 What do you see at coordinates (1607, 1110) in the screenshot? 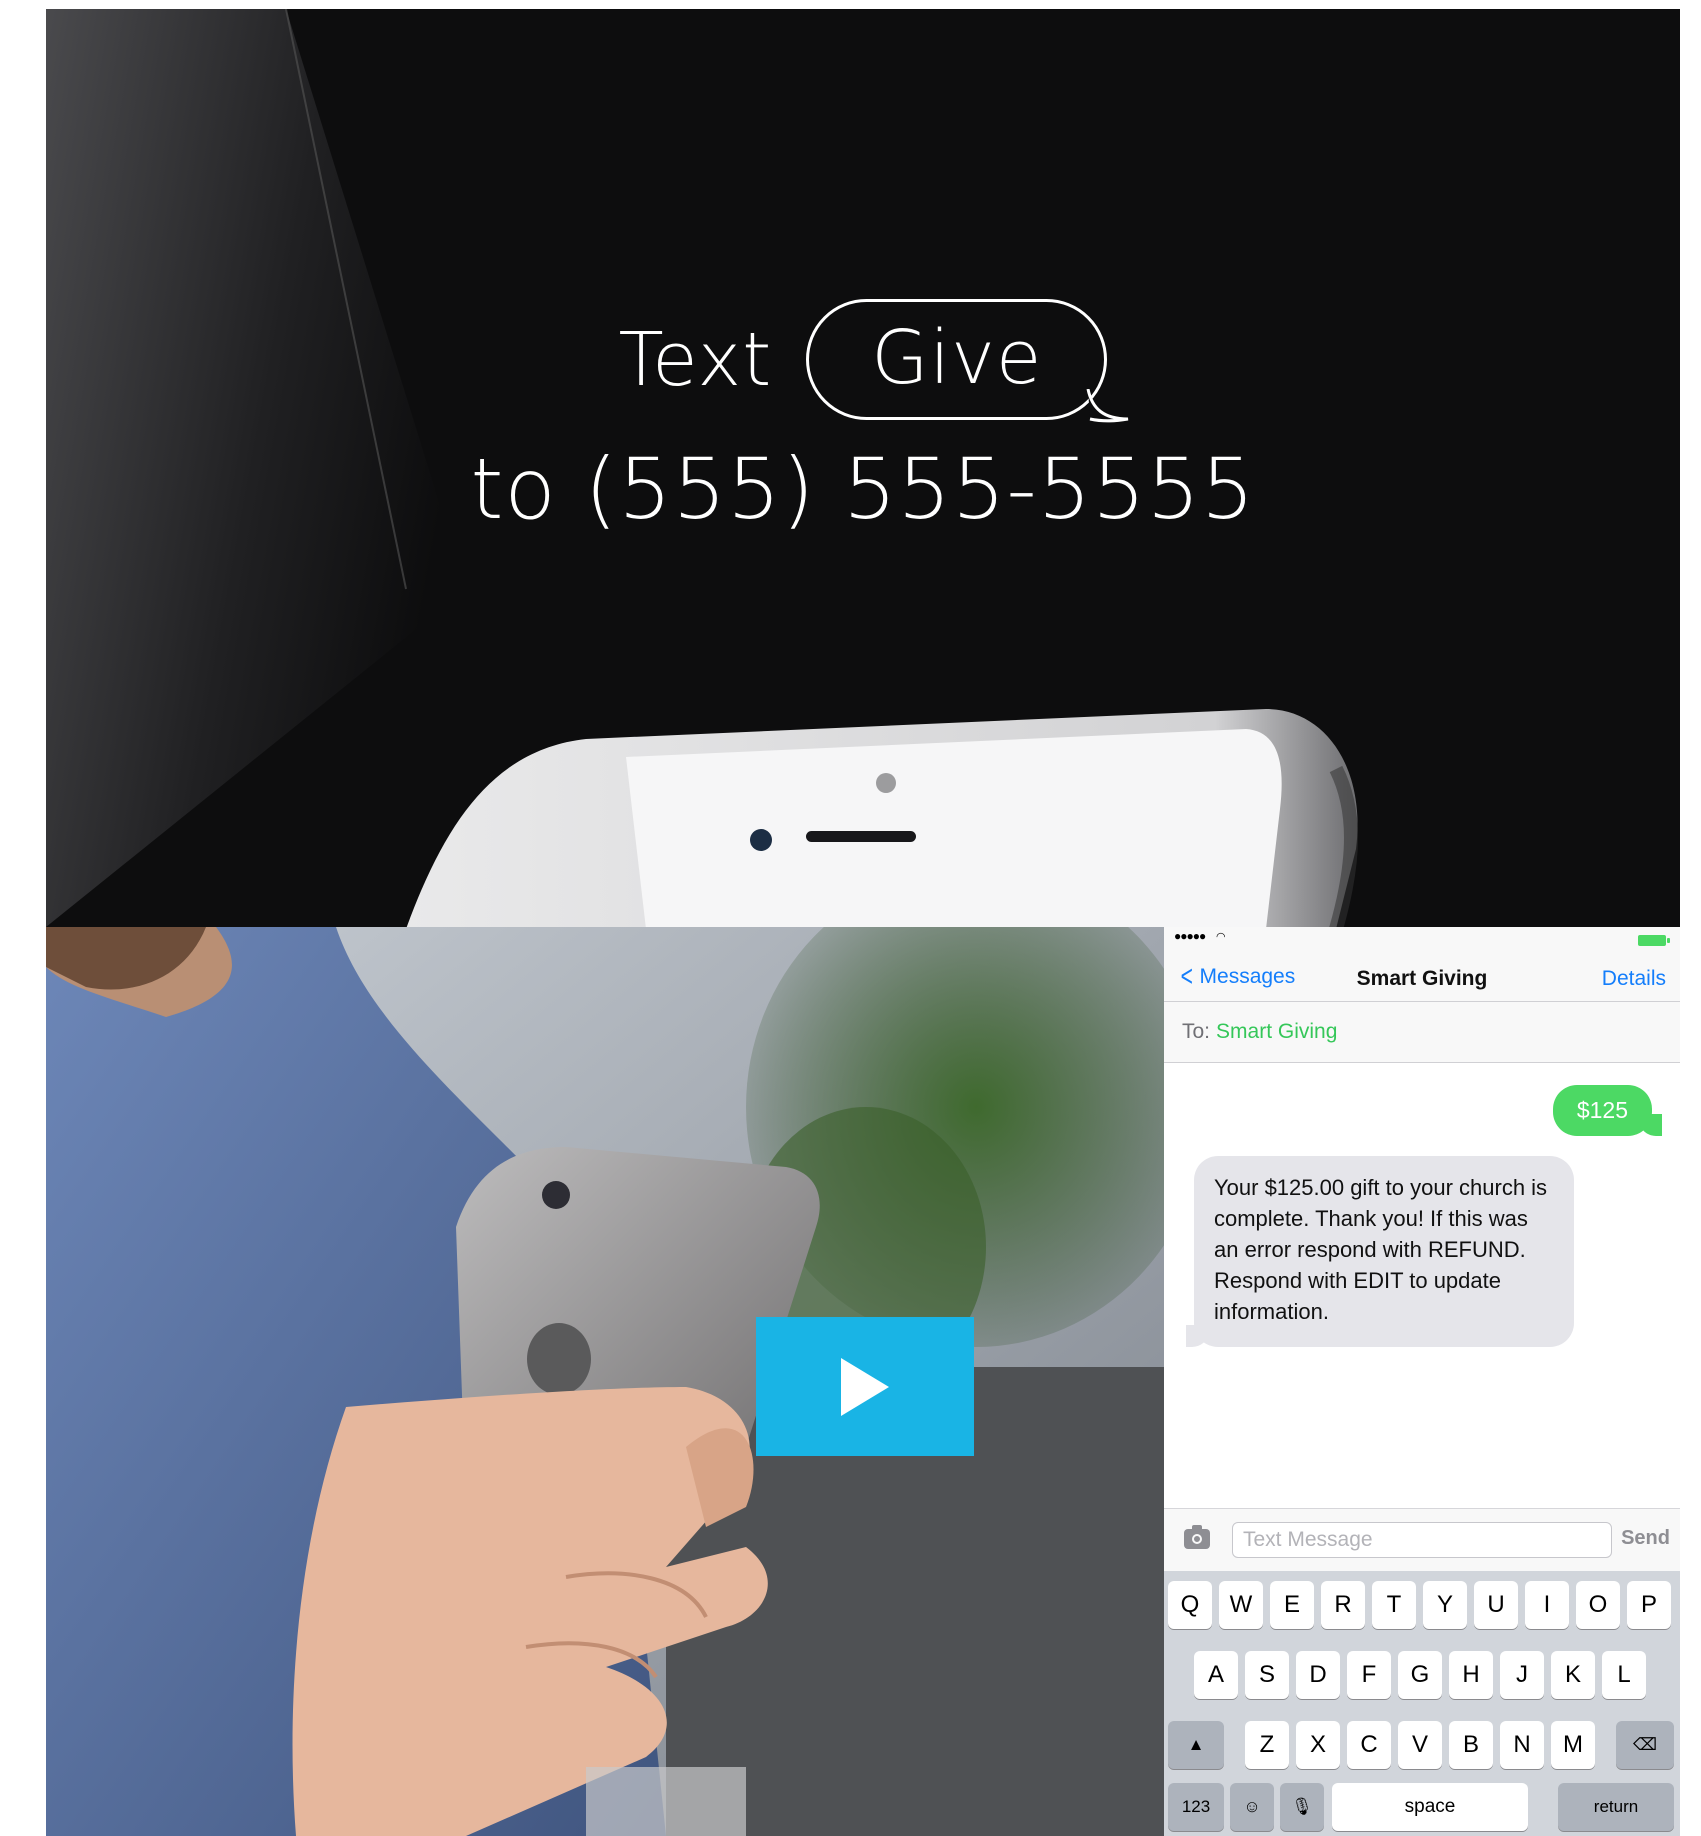
I see `sent-message-bubble: $125` at bounding box center [1607, 1110].